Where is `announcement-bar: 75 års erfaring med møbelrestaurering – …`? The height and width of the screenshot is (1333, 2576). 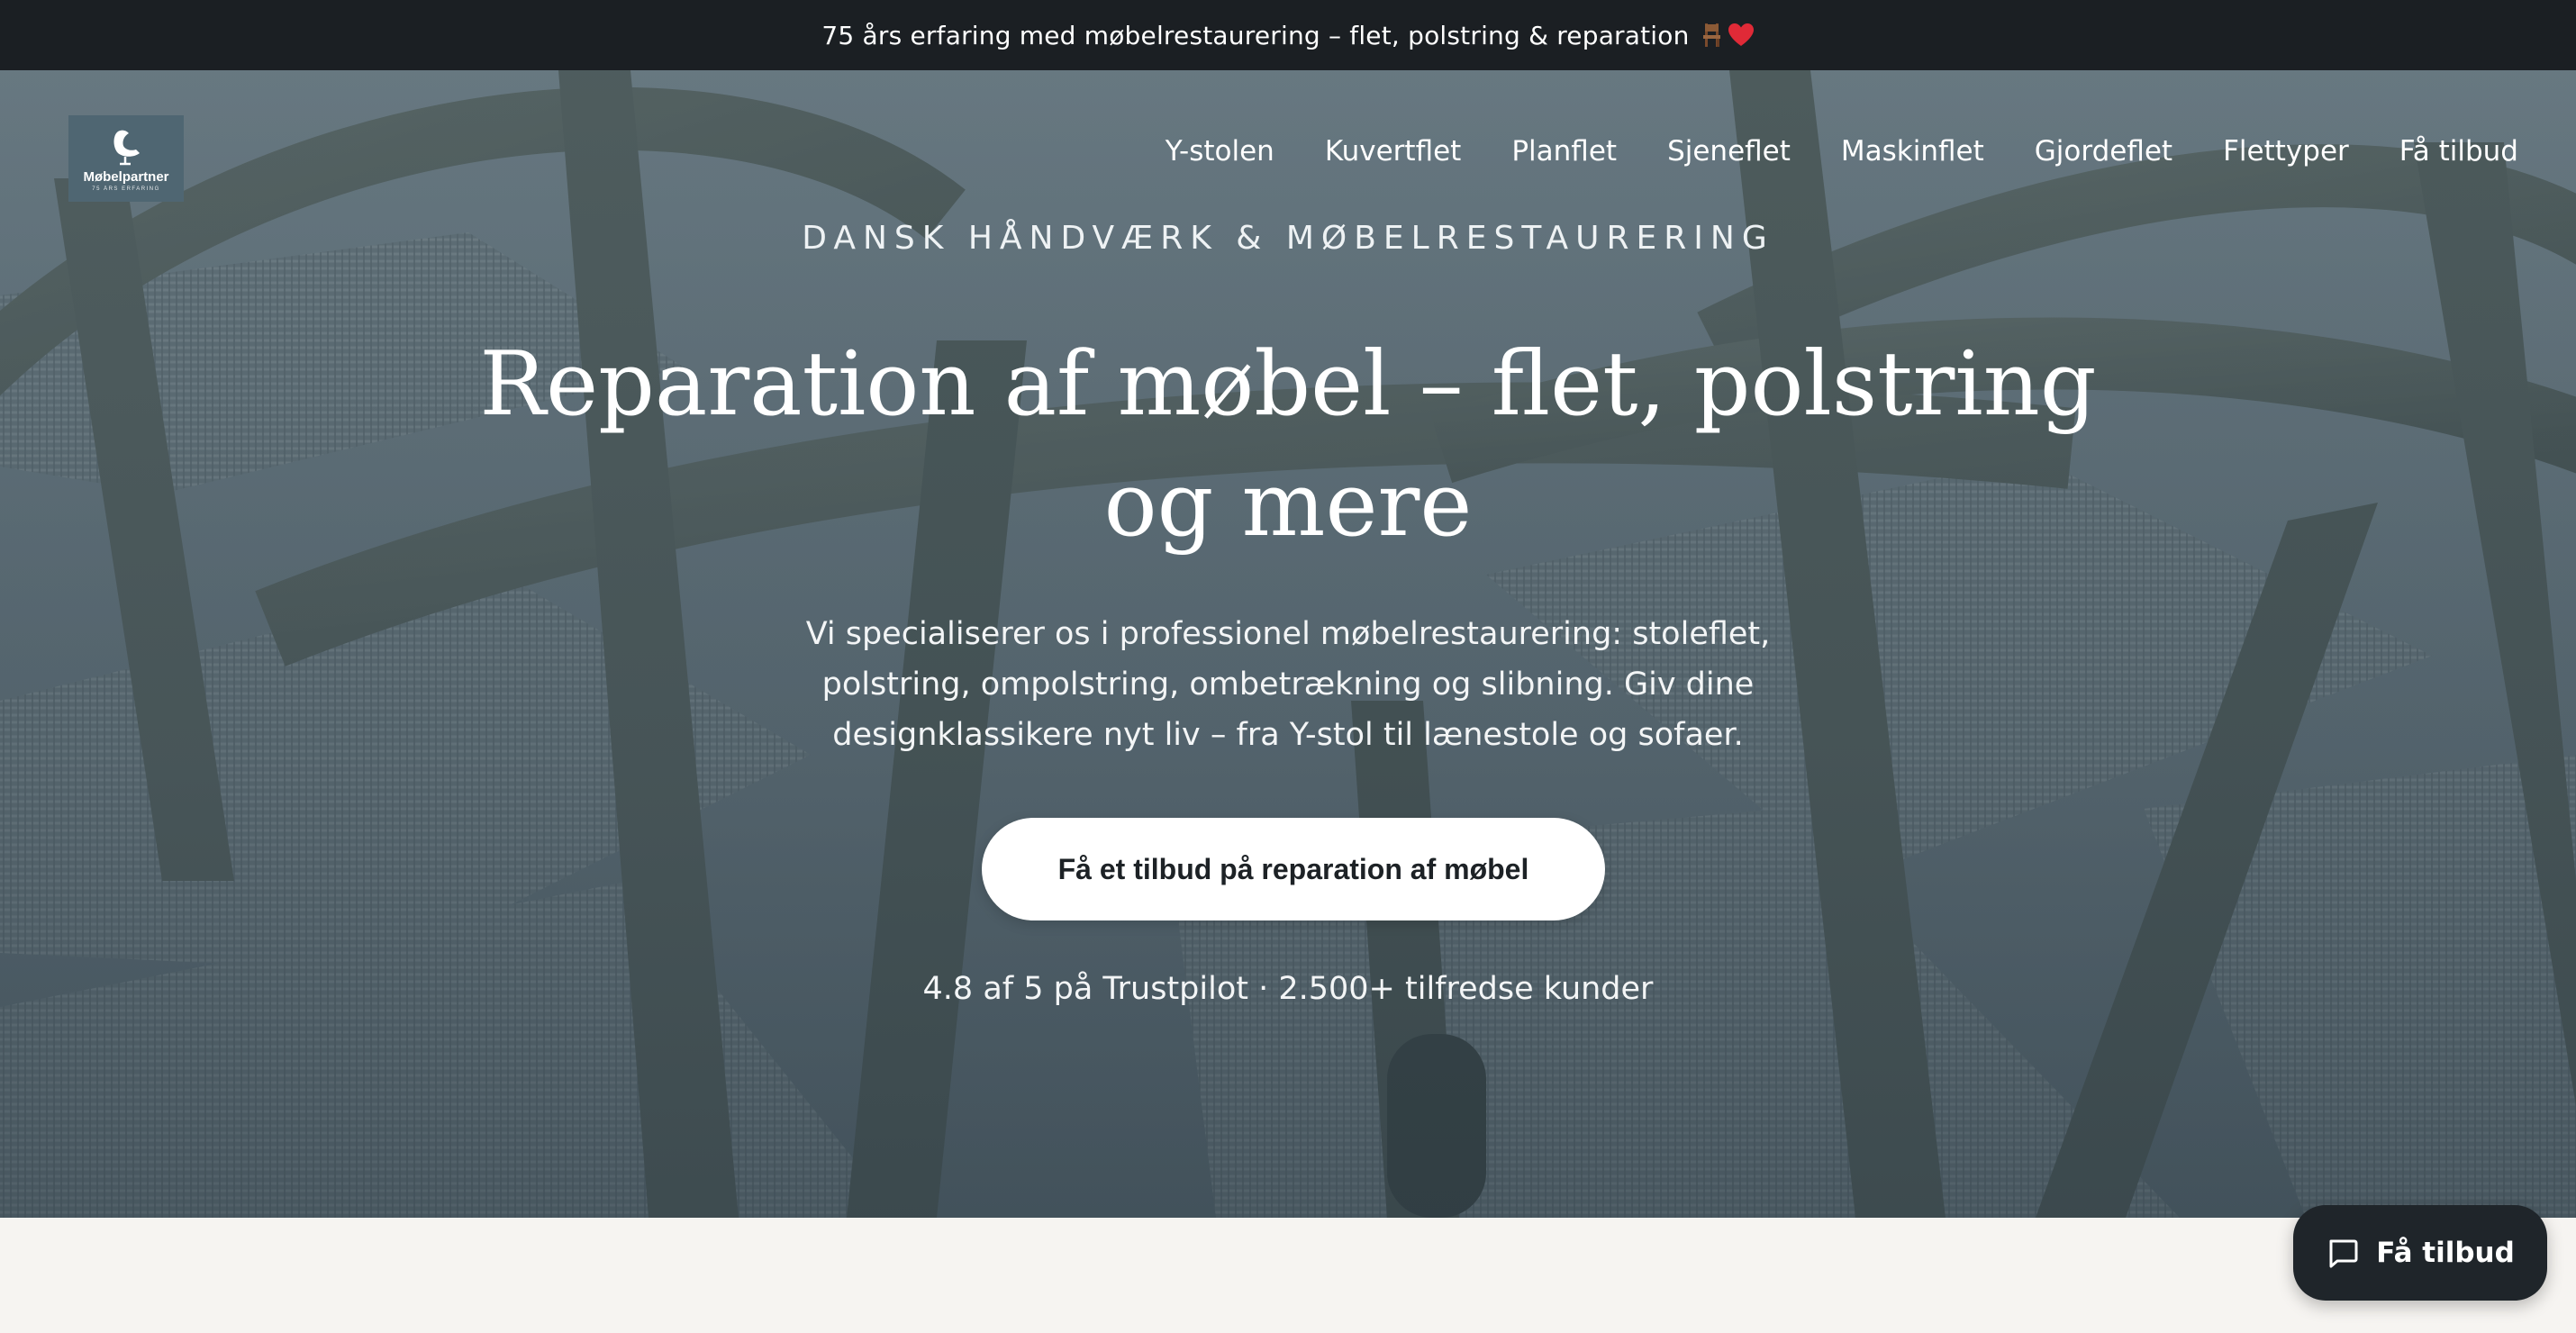
announcement-bar: 75 års erfaring med møbelrestaurering – … is located at coordinates (1288, 35).